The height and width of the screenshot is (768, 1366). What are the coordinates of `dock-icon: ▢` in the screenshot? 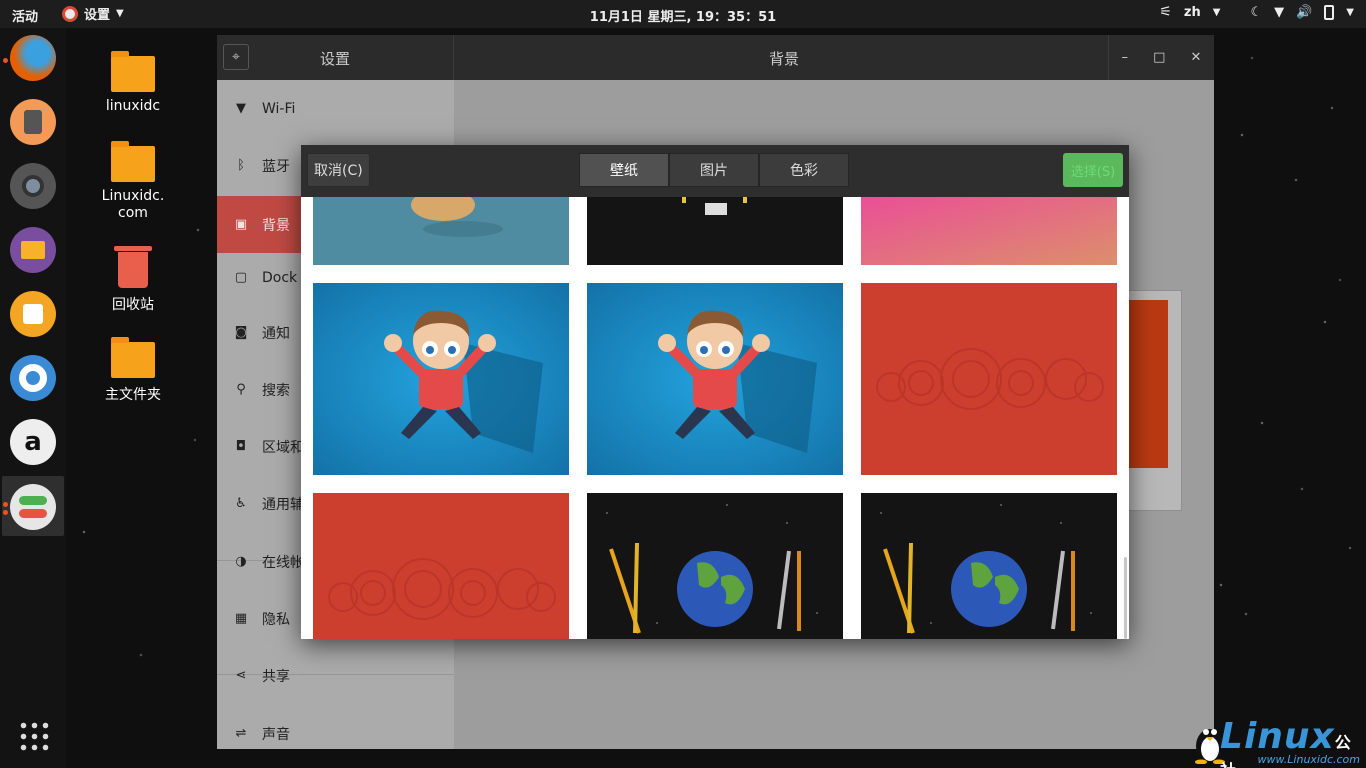 It's located at (241, 277).